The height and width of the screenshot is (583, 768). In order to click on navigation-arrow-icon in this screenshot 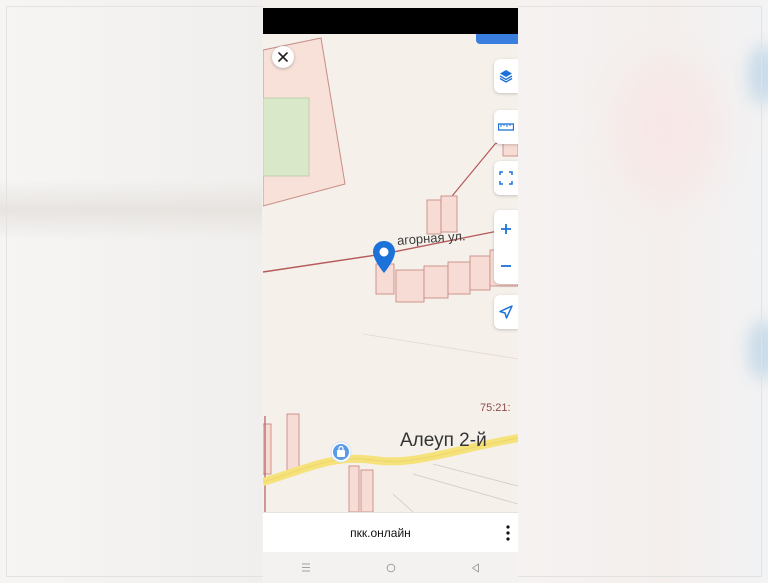, I will do `click(506, 312)`.